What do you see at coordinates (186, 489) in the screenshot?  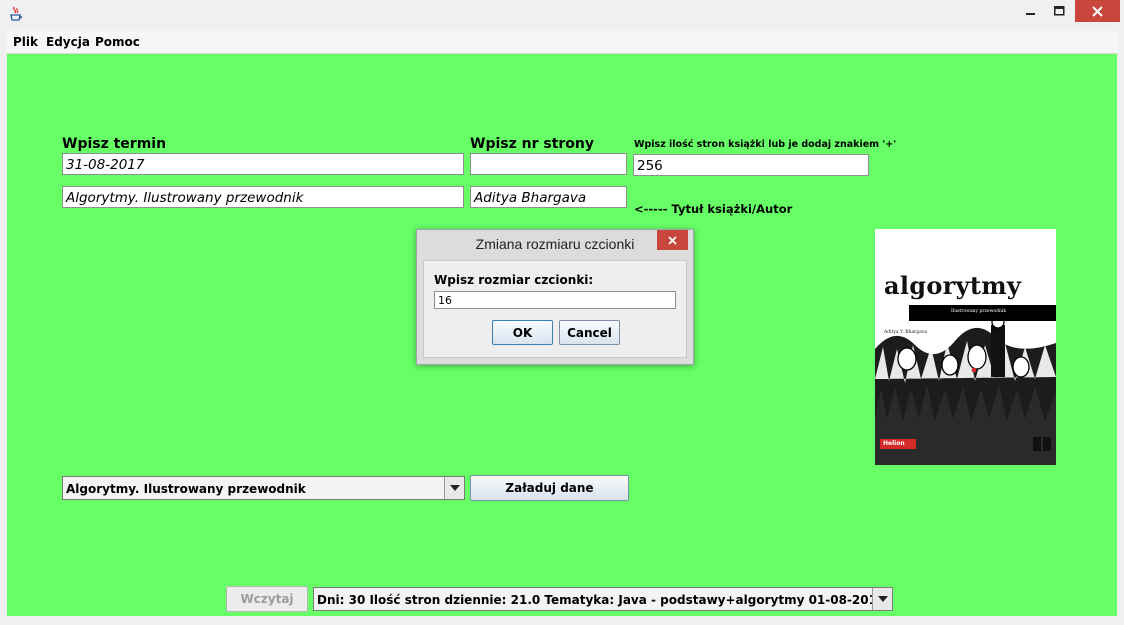 I see `book-select-value: Algorytmy. Ilustrowany przewodnik` at bounding box center [186, 489].